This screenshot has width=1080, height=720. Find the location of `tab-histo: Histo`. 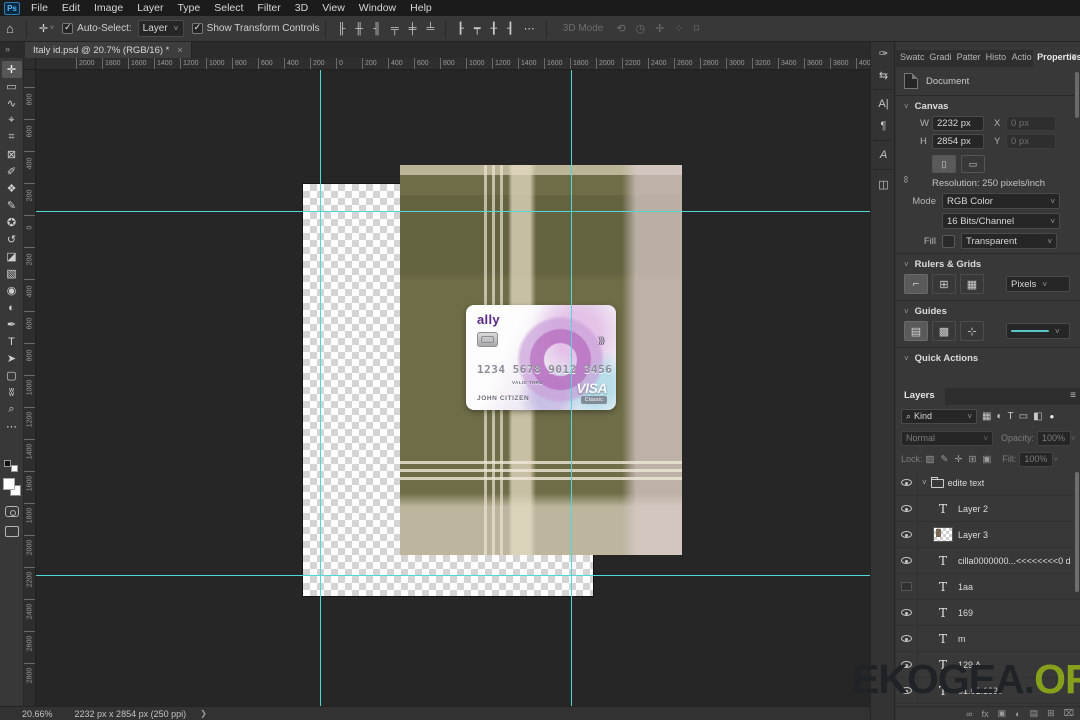

tab-histo: Histo is located at coordinates (995, 58).